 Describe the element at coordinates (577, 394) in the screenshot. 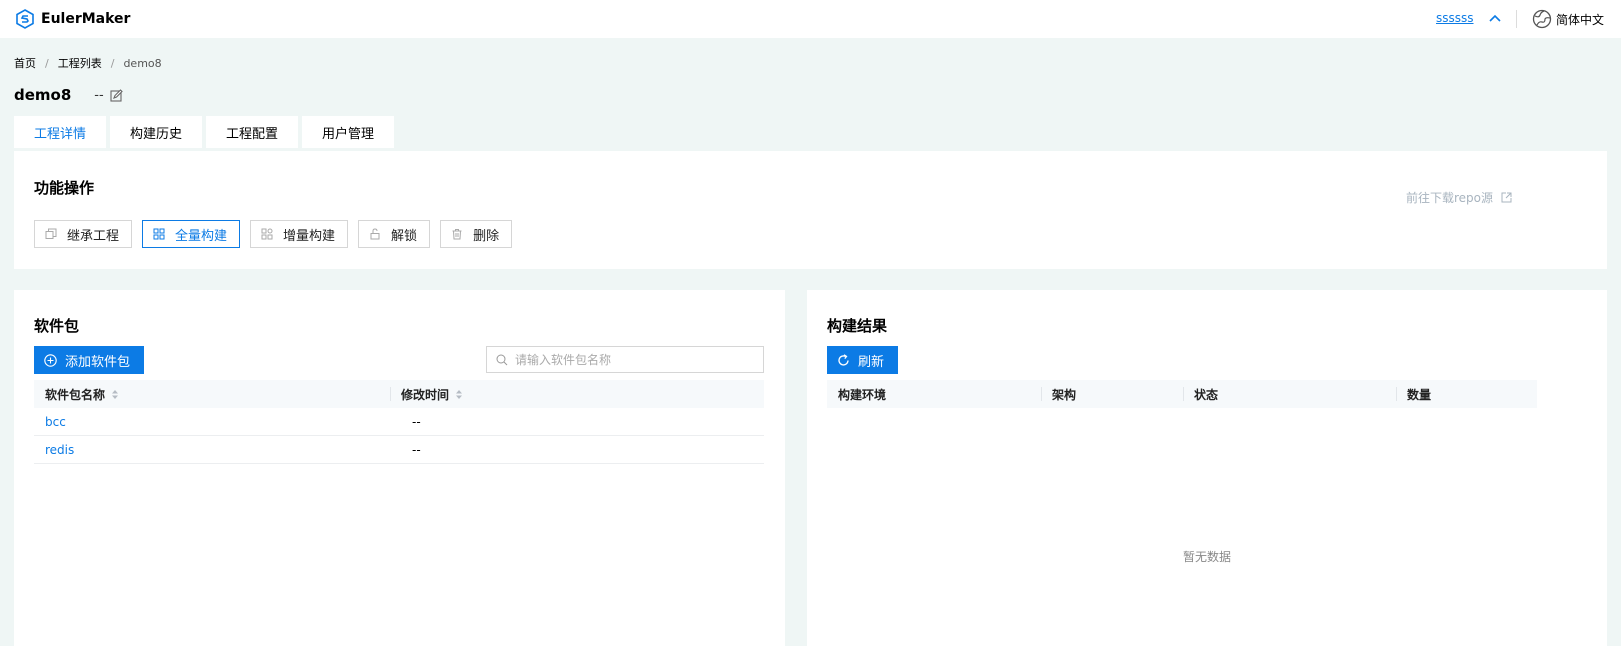

I see `column-modified-time: 修改时间` at that location.